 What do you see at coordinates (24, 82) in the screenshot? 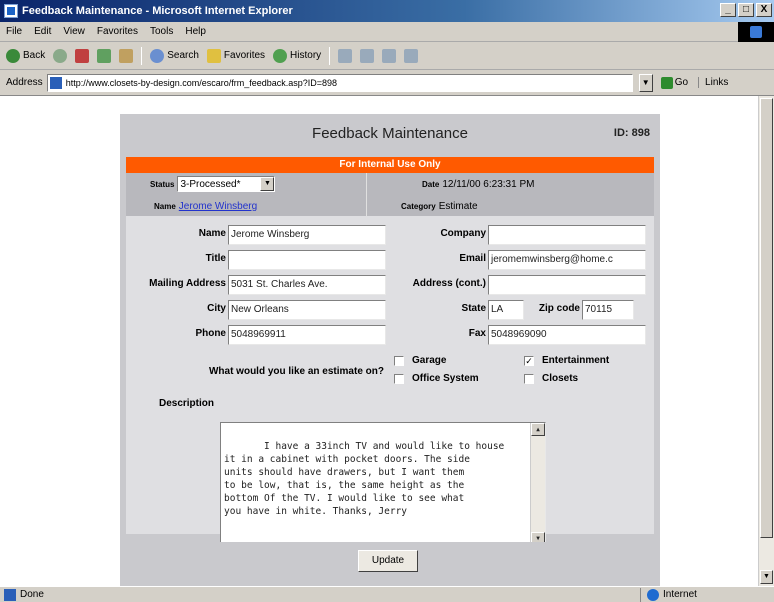
I see `address-label: Address` at bounding box center [24, 82].